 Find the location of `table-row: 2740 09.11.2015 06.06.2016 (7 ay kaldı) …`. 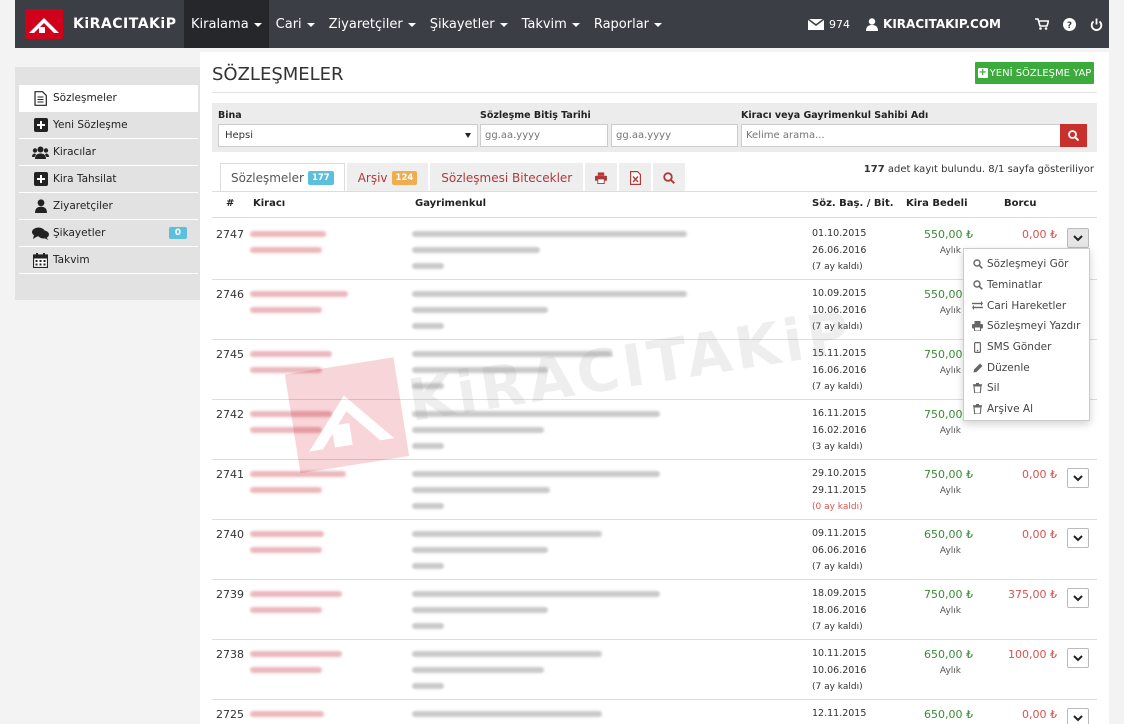

table-row: 2740 09.11.2015 06.06.2016 (7 ay kaldı) … is located at coordinates (654, 550).